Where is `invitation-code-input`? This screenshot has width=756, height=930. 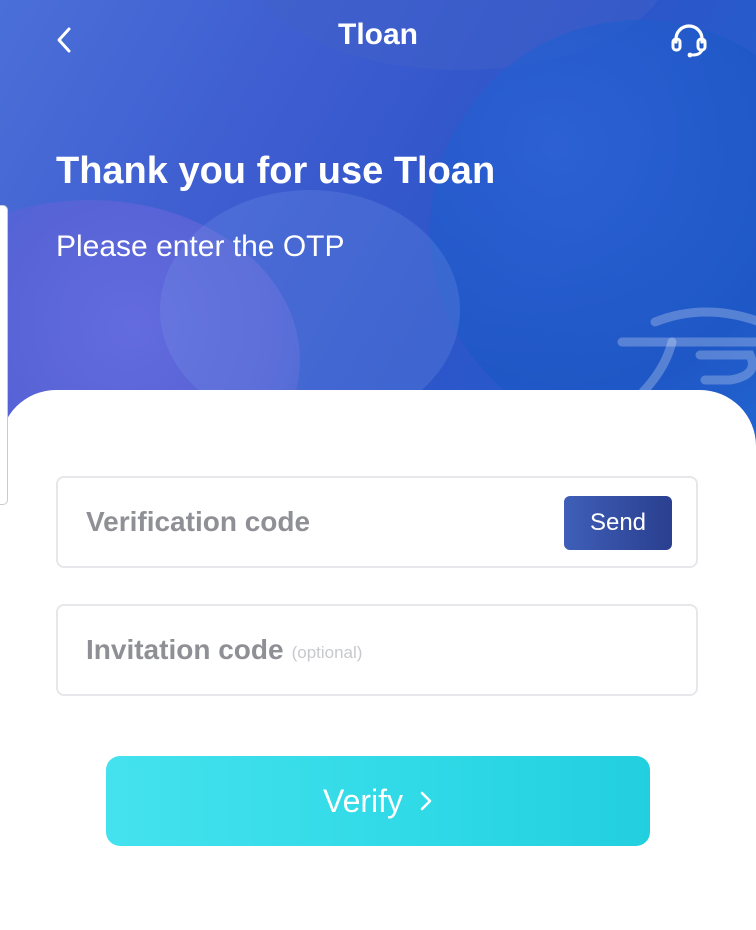 invitation-code-input is located at coordinates (377, 650).